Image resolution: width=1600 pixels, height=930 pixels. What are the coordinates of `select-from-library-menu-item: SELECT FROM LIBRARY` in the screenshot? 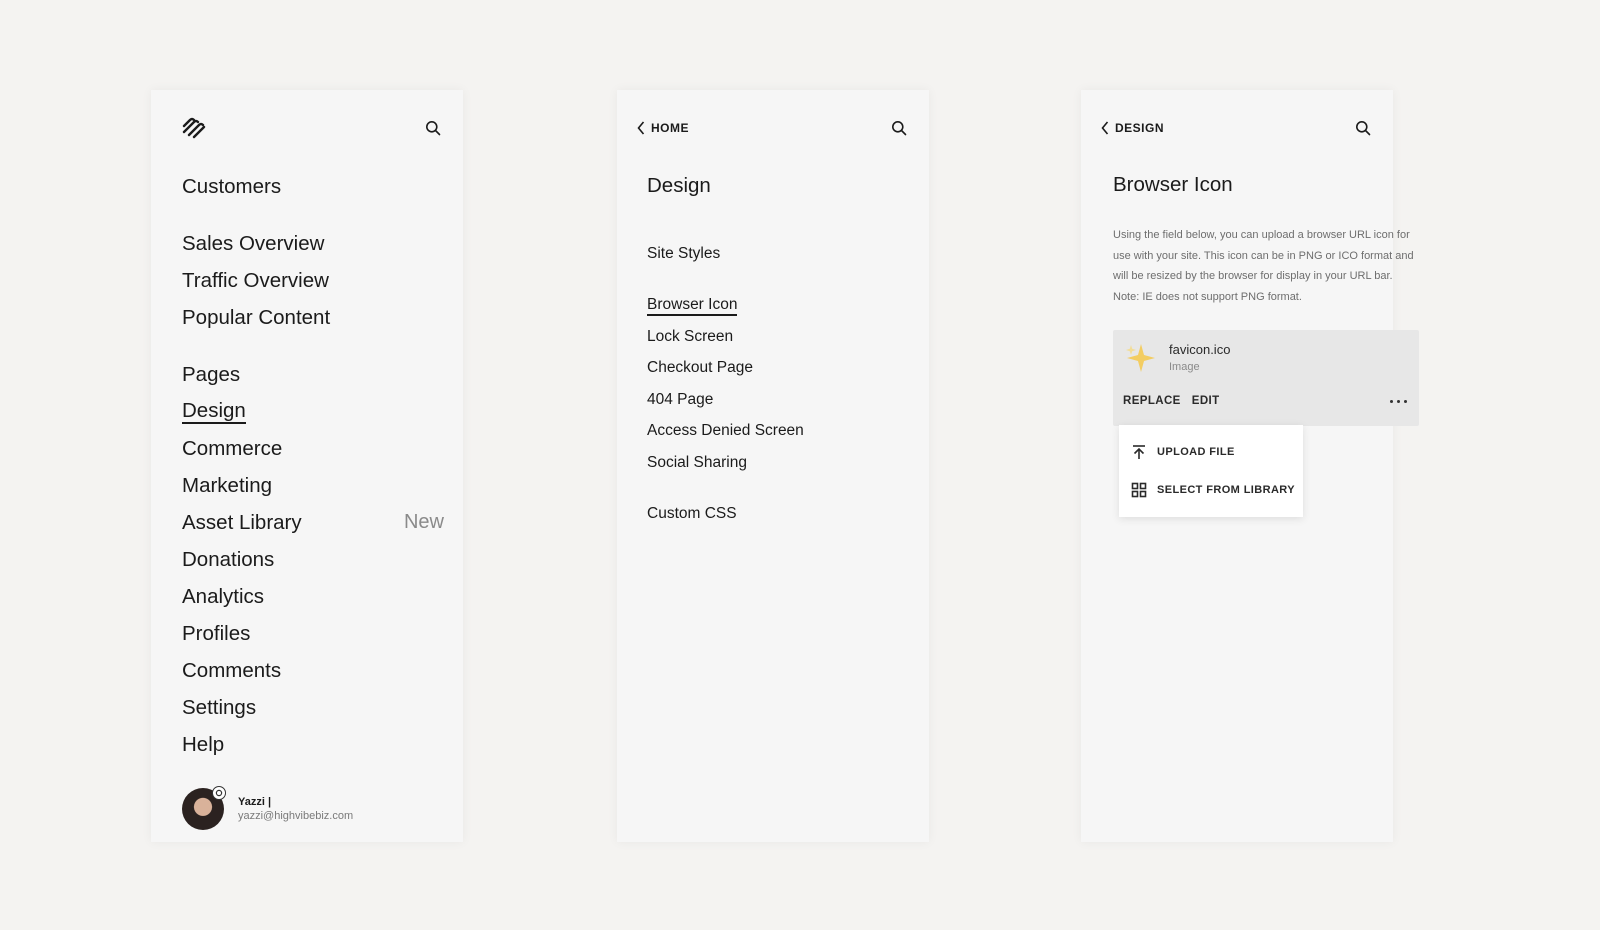 It's located at (1211, 490).